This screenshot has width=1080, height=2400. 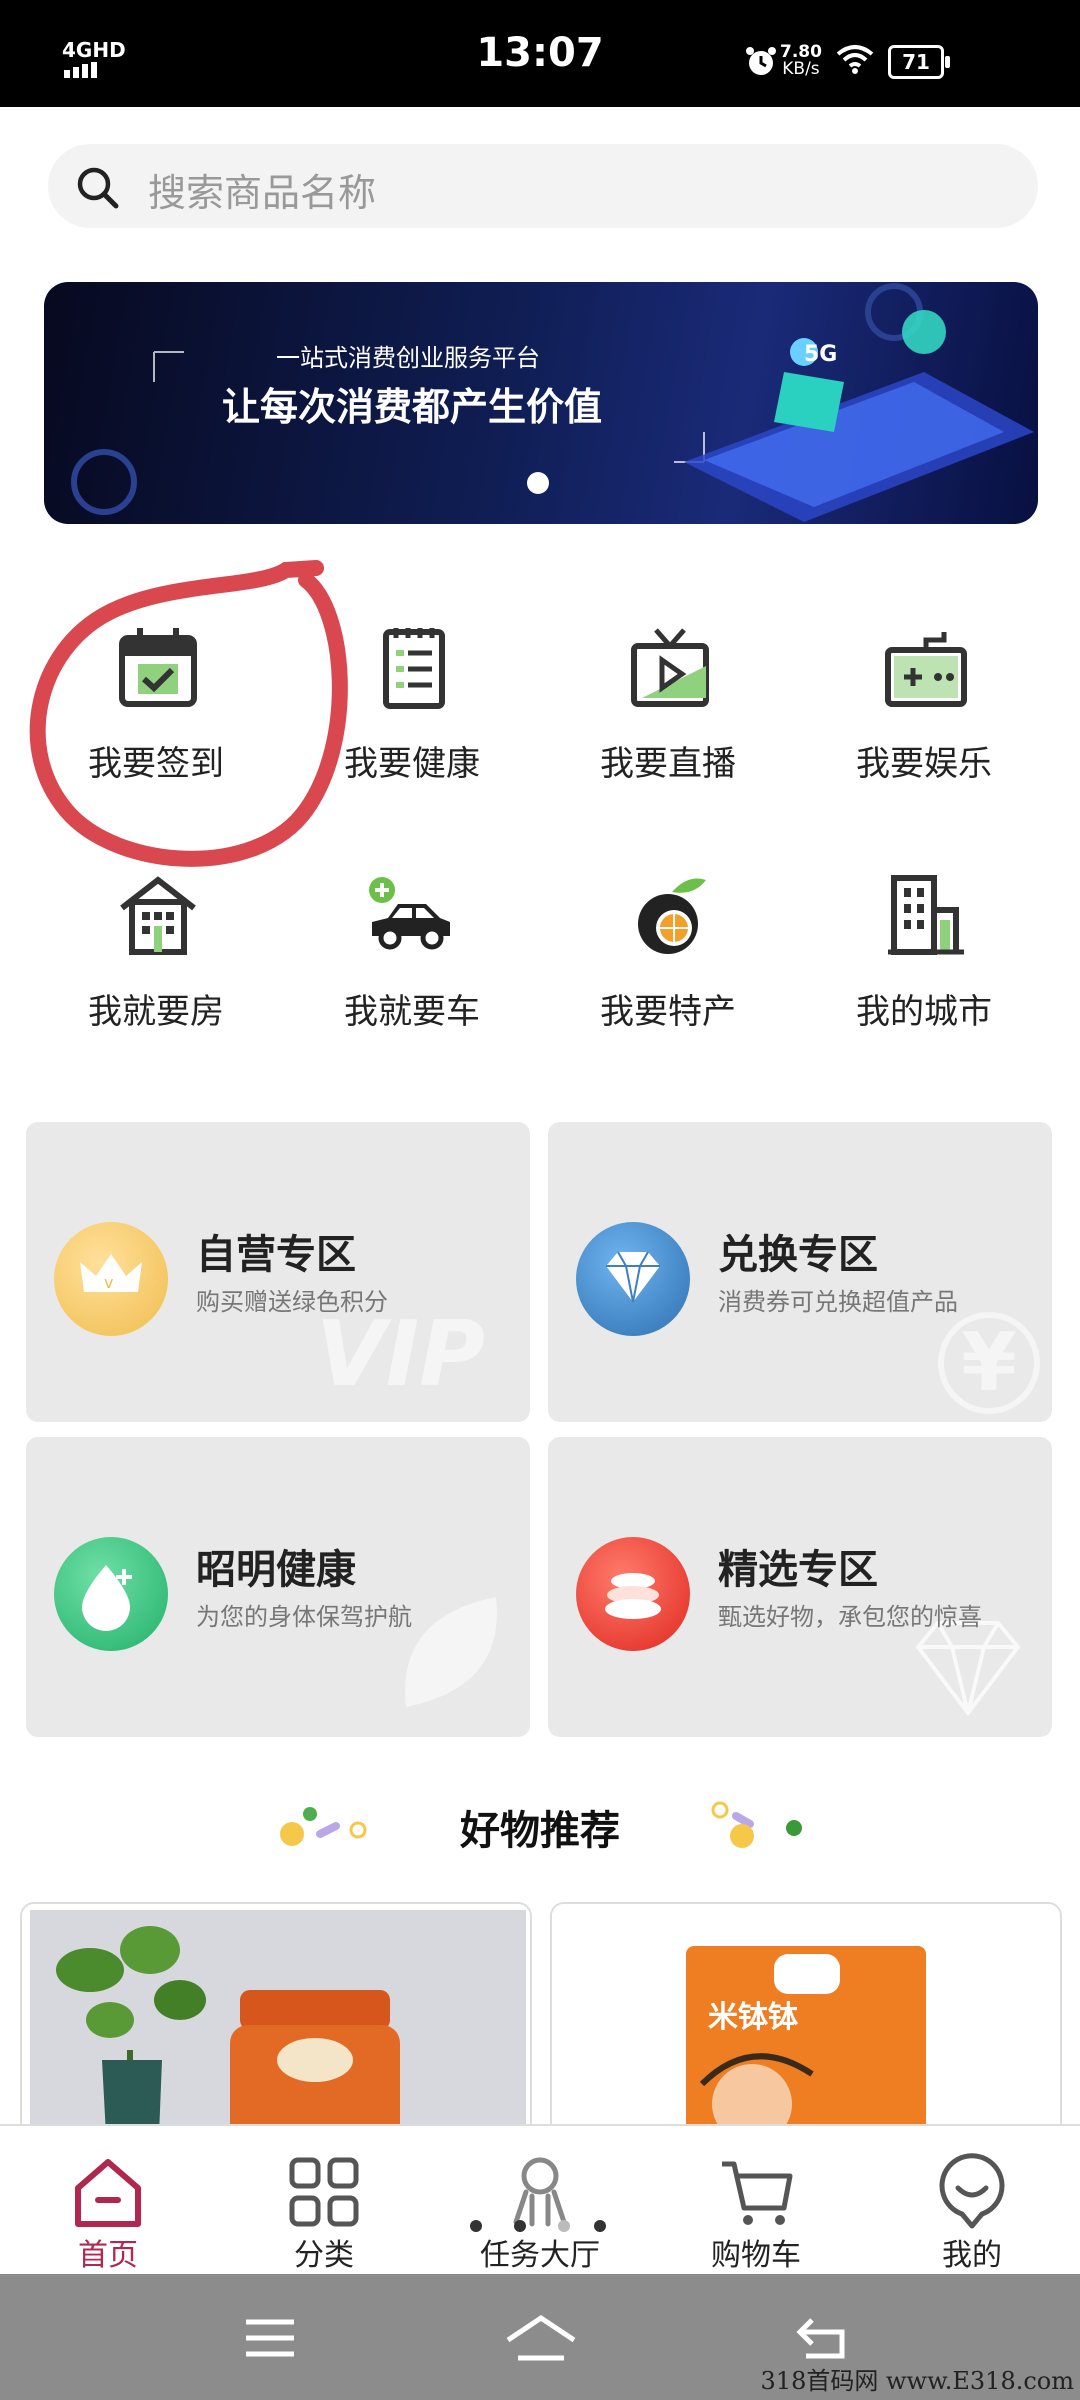 I want to click on zone-title: 昭明健康, so click(x=276, y=1570).